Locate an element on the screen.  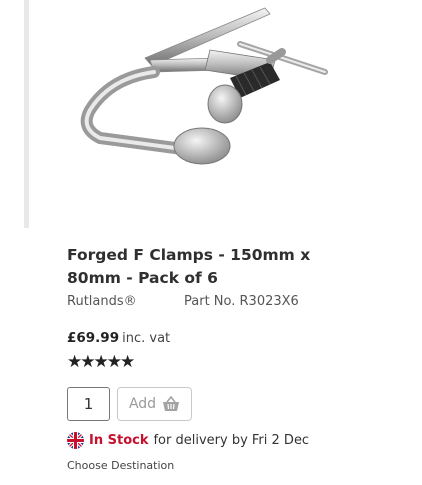
price-suffix: inc. vat is located at coordinates (146, 338).